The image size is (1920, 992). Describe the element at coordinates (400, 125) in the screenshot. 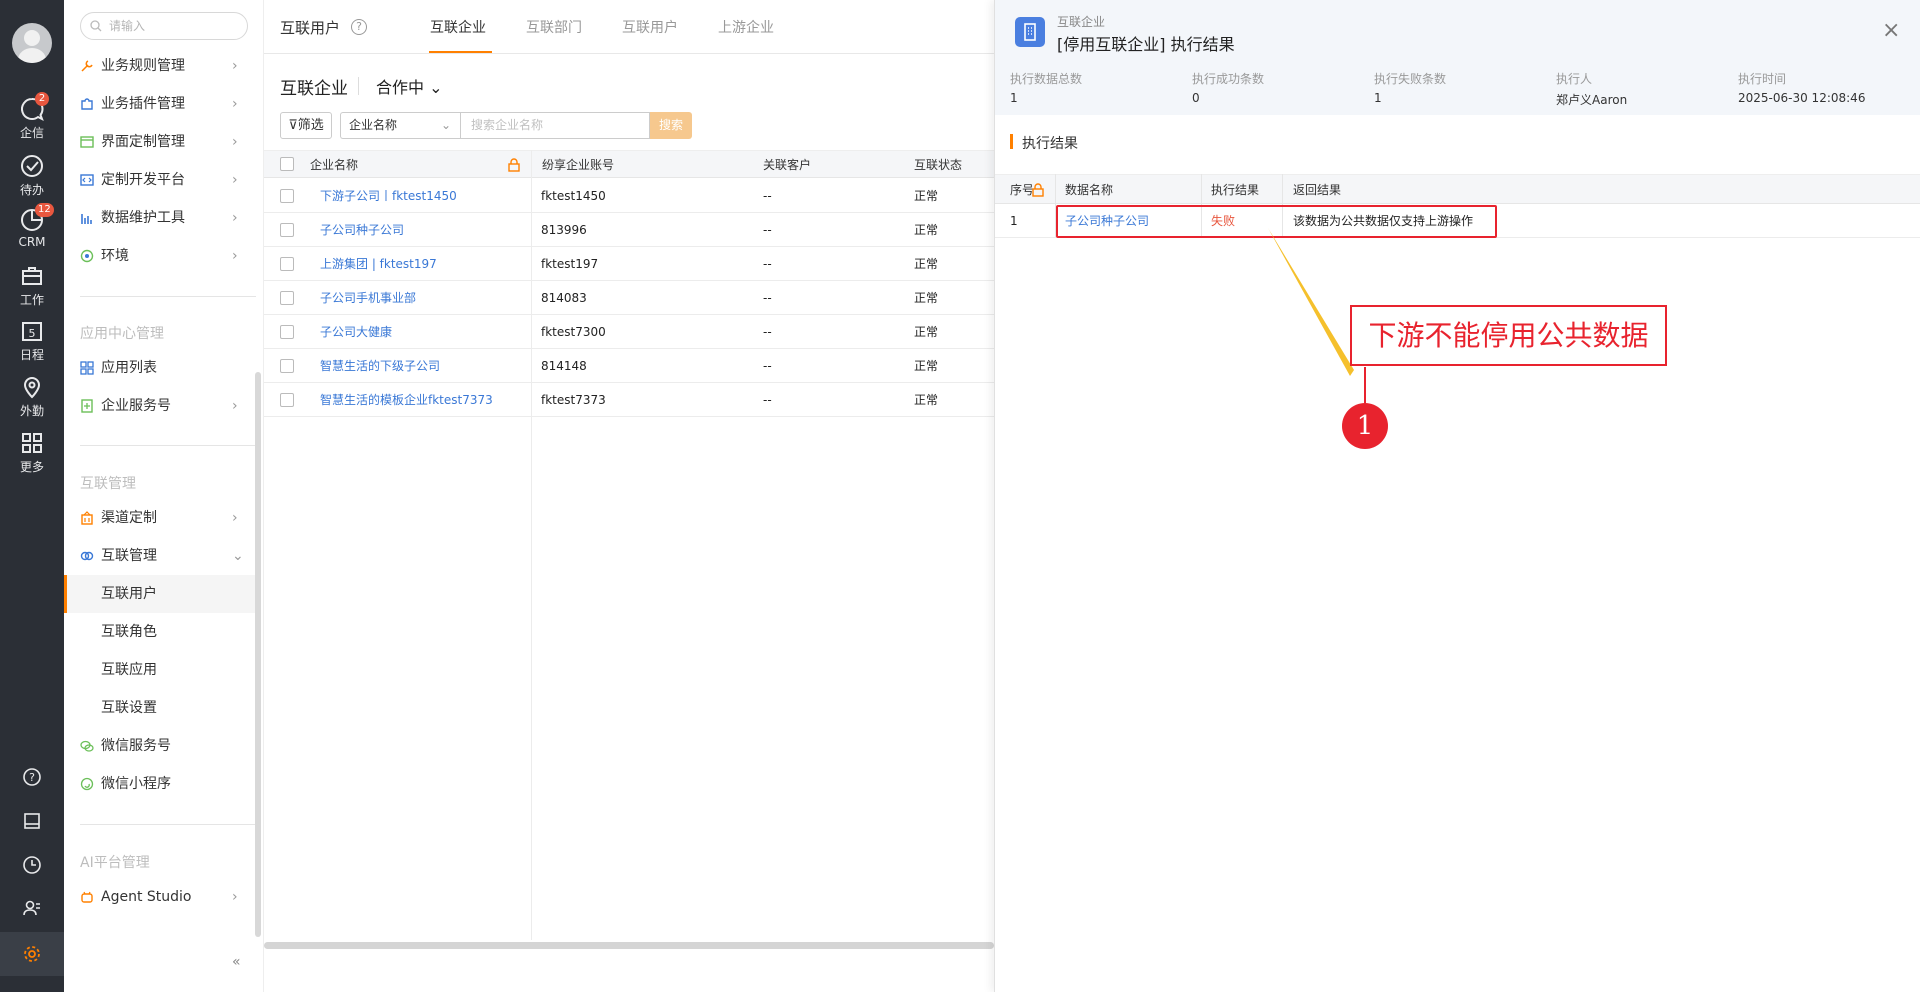

I see `search-field-select: 企业名称 ⌄` at that location.